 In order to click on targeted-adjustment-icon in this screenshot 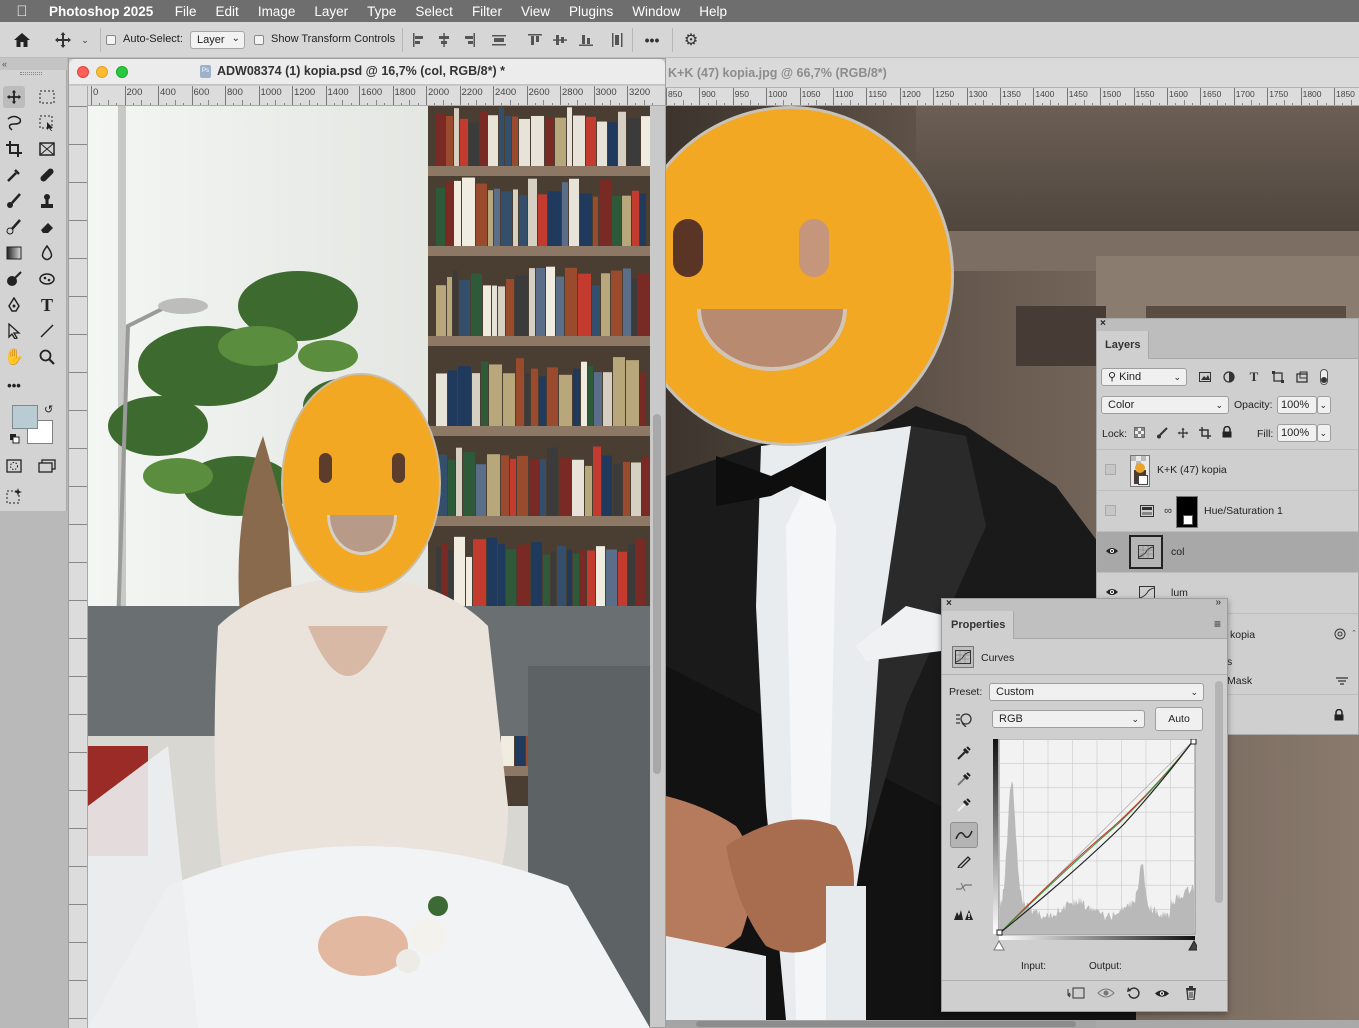, I will do `click(964, 719)`.